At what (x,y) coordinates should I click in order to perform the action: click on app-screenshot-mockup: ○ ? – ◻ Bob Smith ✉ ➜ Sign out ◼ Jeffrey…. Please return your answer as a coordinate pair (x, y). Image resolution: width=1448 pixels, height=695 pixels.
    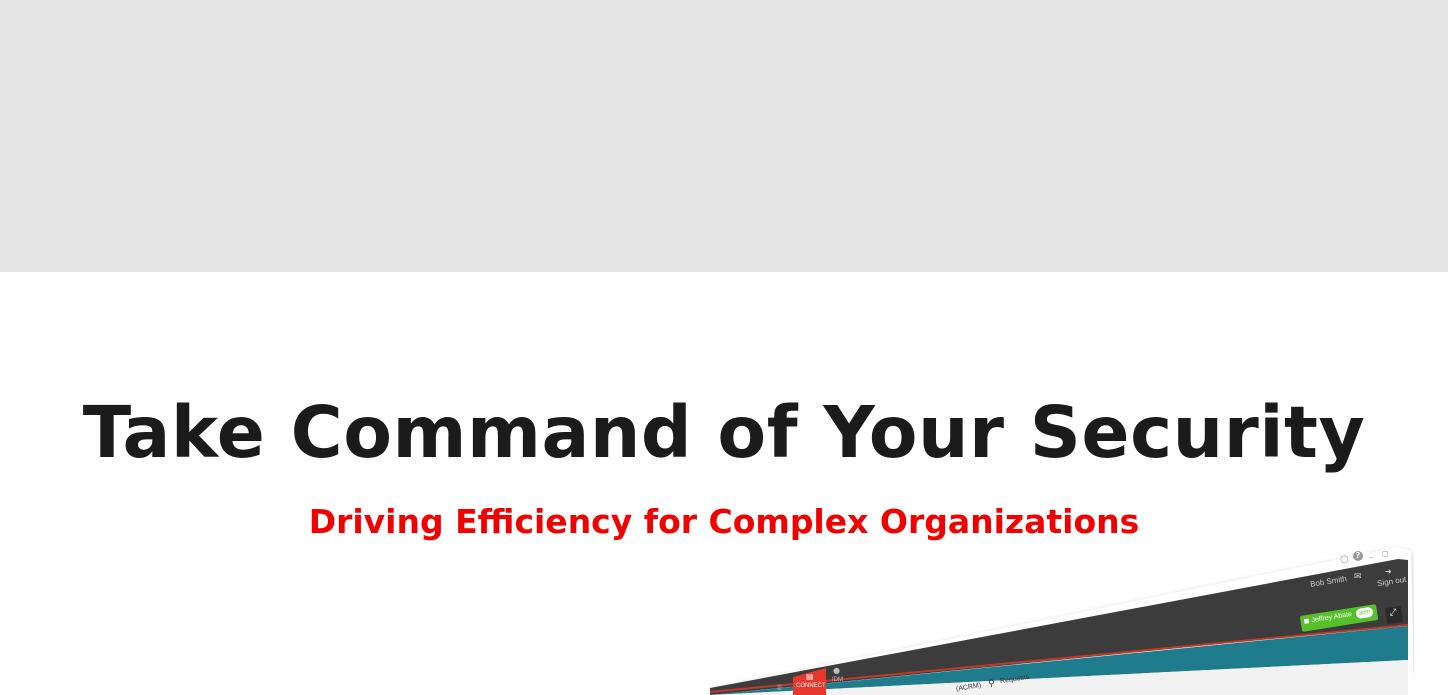
    Looking at the image, I should click on (1061, 620).